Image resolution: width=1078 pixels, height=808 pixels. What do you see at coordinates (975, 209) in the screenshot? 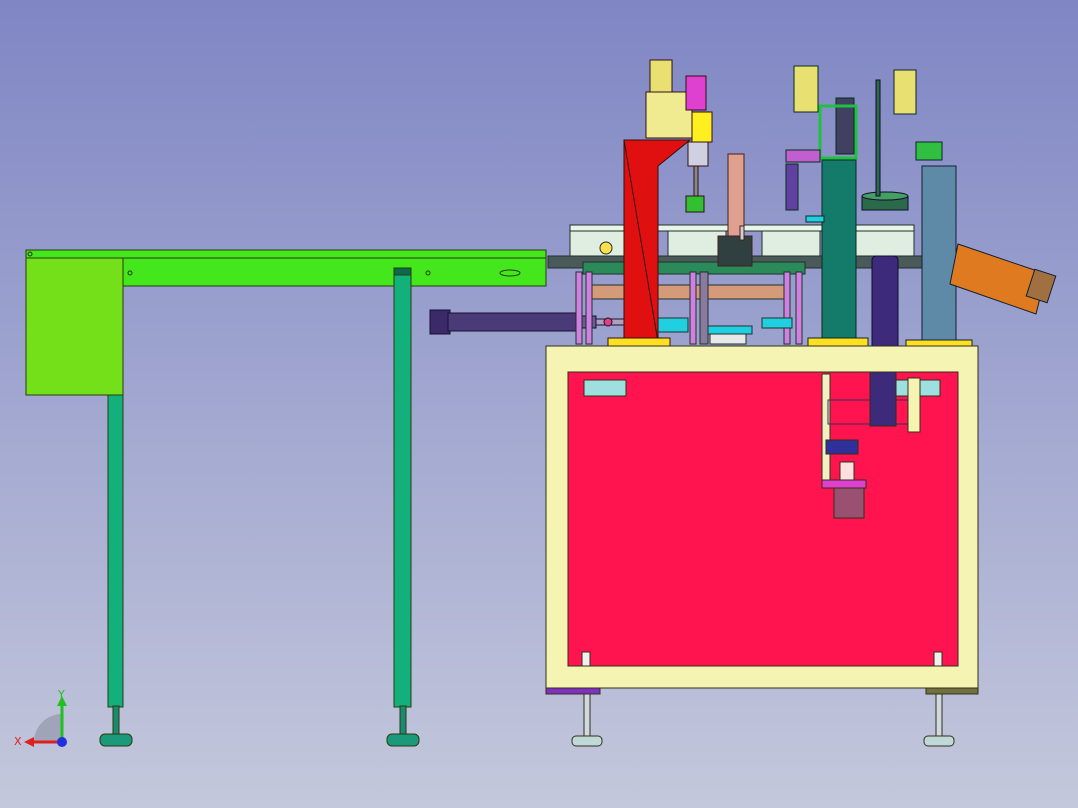
I see `blue-station` at bounding box center [975, 209].